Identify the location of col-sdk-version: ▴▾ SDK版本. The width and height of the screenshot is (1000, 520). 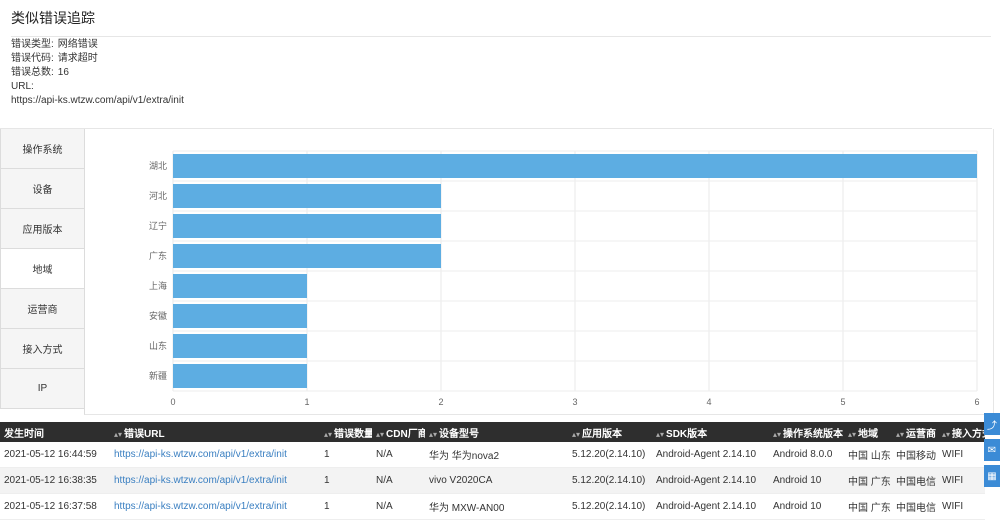
(710, 432).